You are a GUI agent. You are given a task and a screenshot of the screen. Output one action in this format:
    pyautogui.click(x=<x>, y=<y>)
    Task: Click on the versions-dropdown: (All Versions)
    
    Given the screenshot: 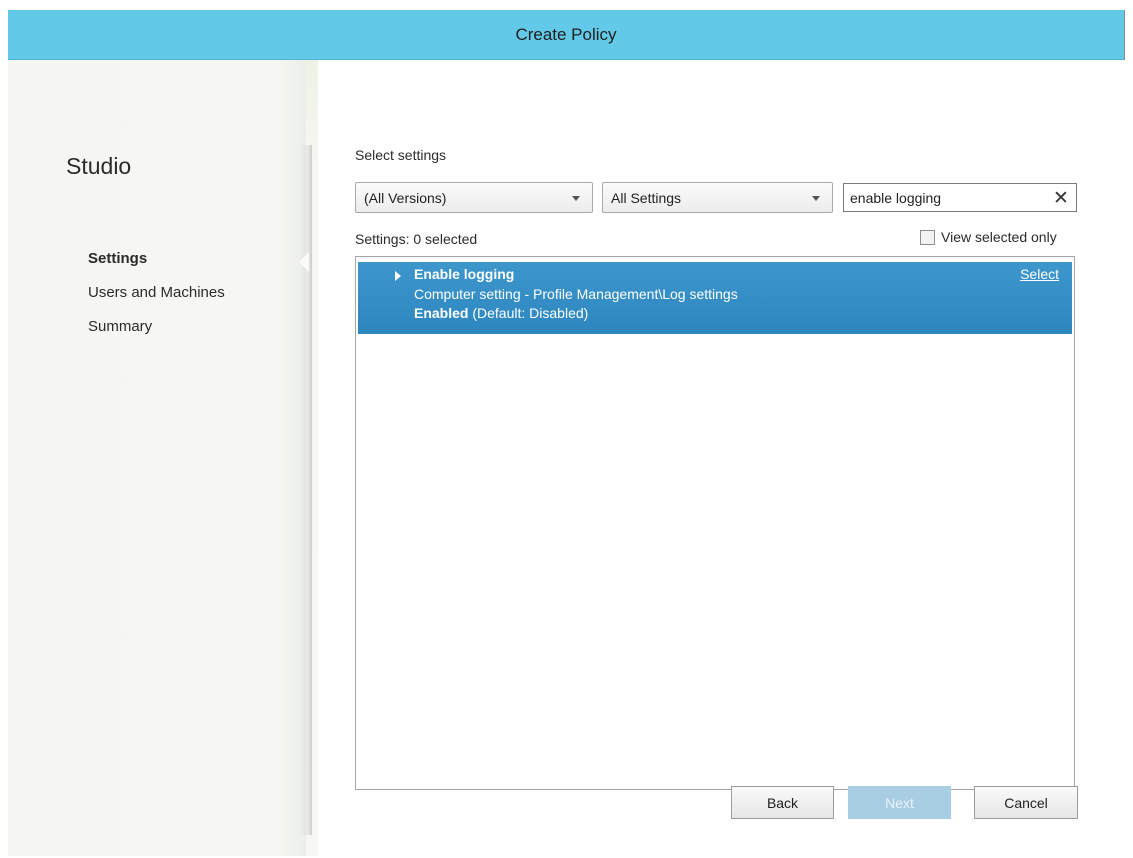 What is the action you would take?
    pyautogui.click(x=474, y=197)
    